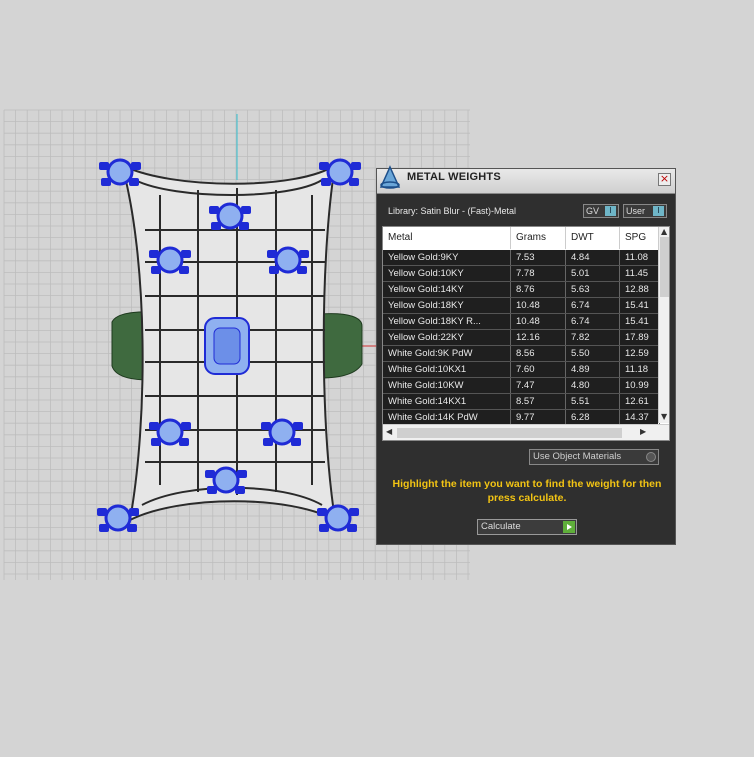  What do you see at coordinates (593, 401) in the screenshot?
I see `table-cell: 5.51` at bounding box center [593, 401].